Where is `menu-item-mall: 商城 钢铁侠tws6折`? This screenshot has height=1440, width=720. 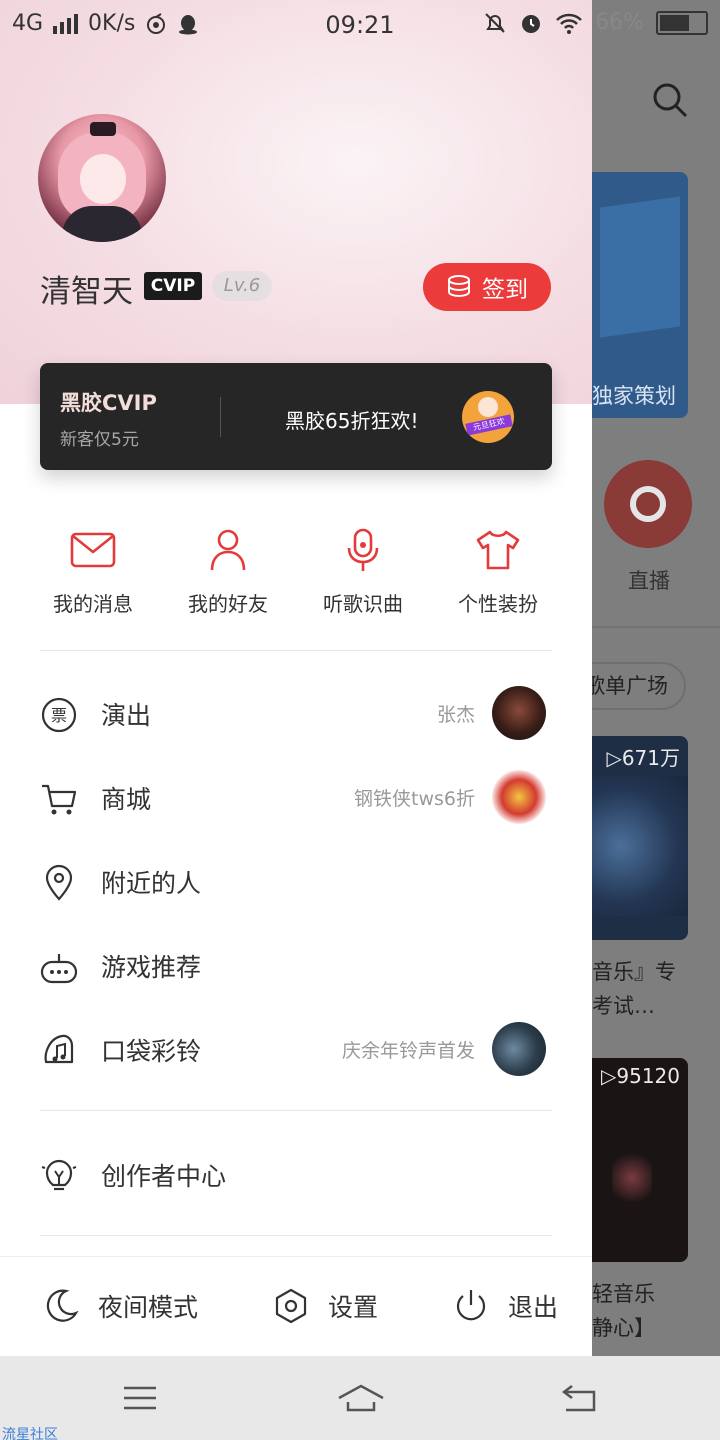 menu-item-mall: 商城 钢铁侠tws6折 is located at coordinates (296, 798).